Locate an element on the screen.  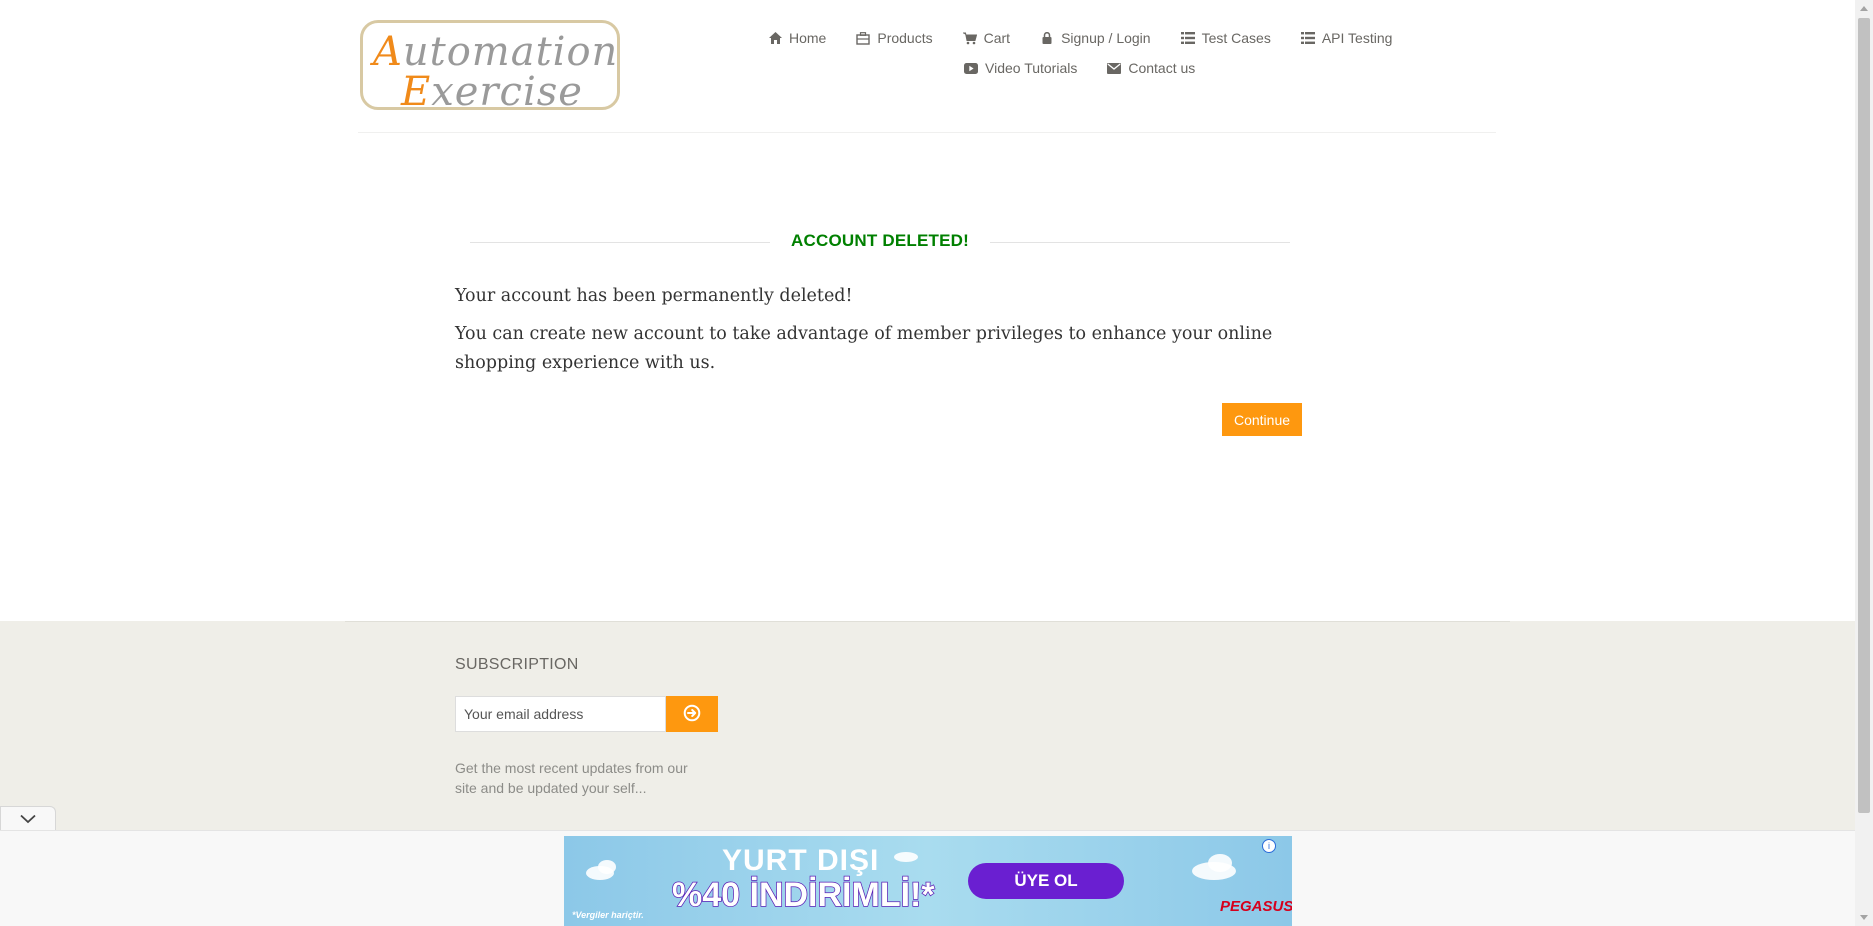
arrow-circle-right-icon is located at coordinates (692, 714).